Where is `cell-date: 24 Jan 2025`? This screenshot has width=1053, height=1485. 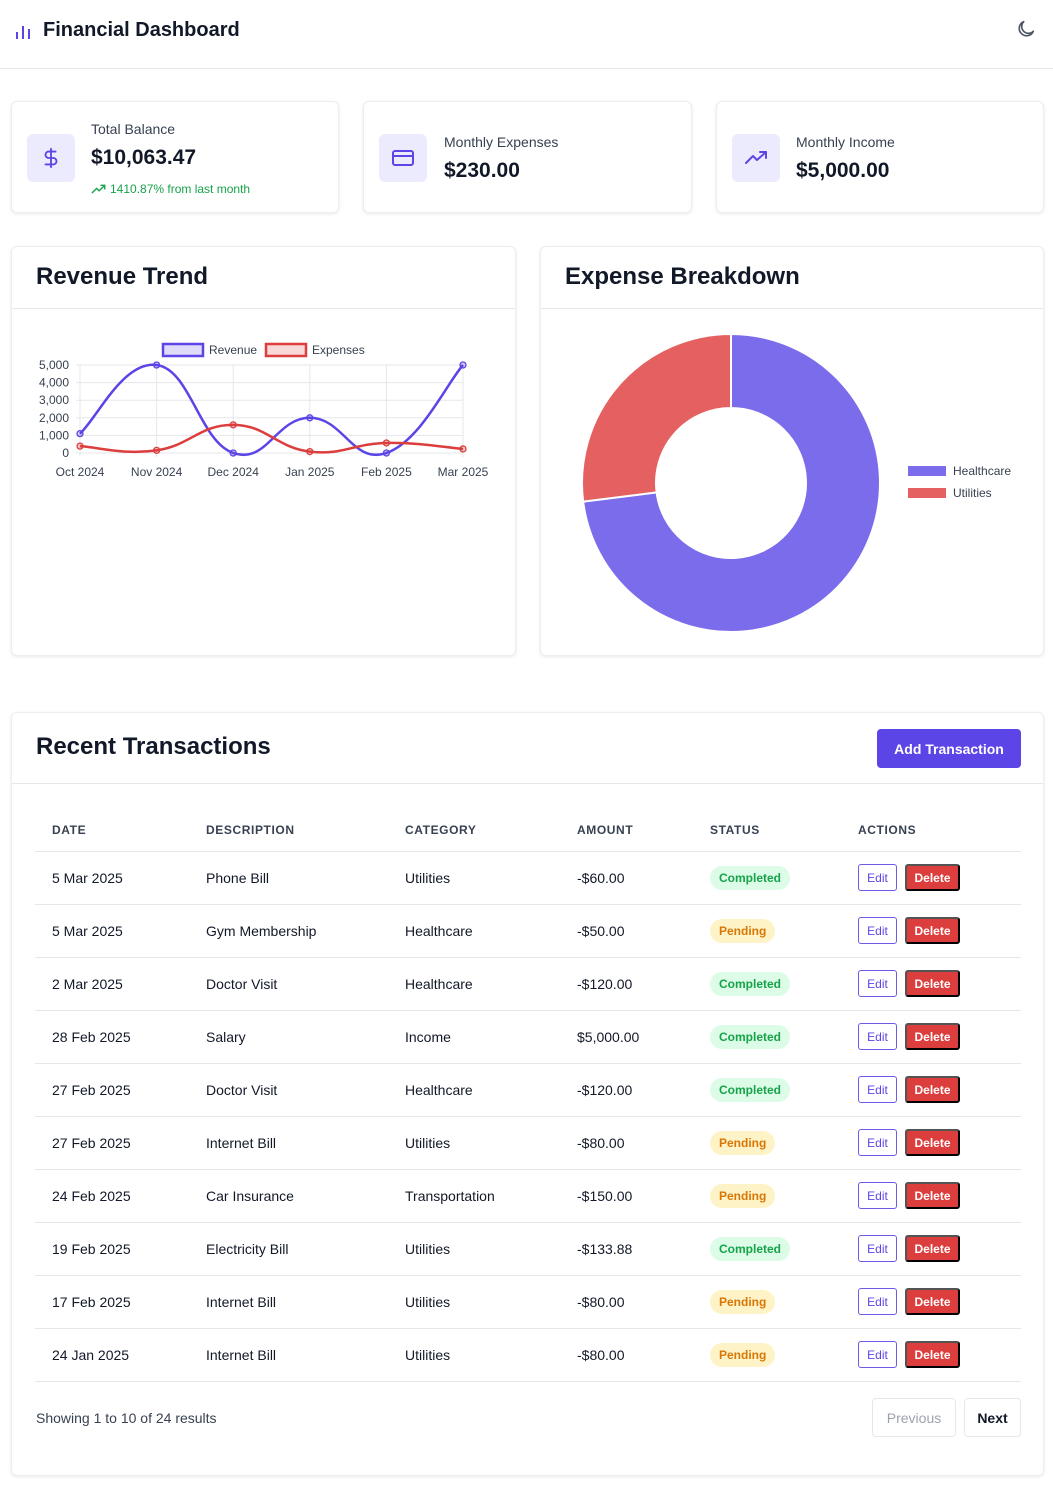
cell-date: 24 Jan 2025 is located at coordinates (91, 1355).